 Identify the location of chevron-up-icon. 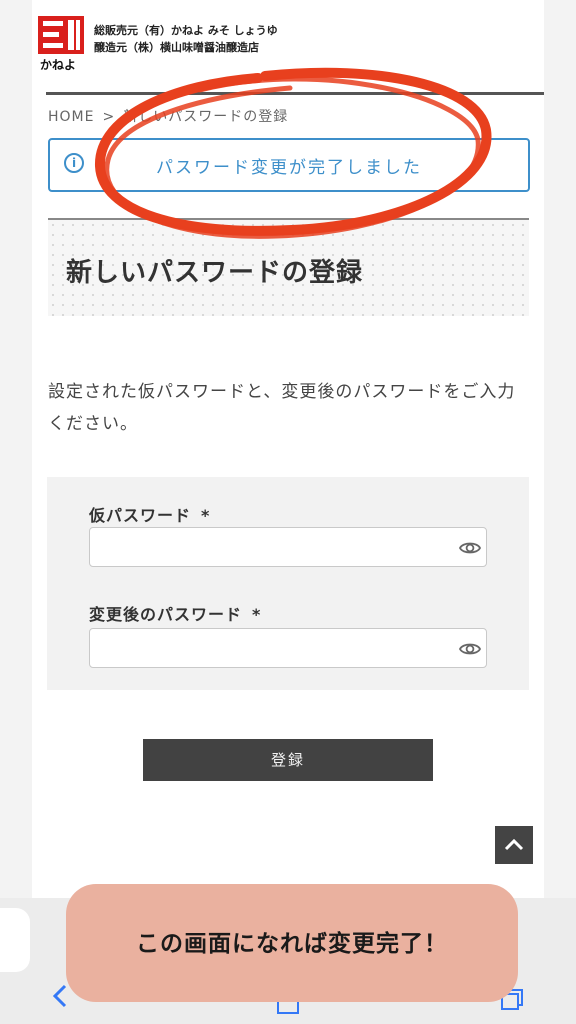
(514, 844).